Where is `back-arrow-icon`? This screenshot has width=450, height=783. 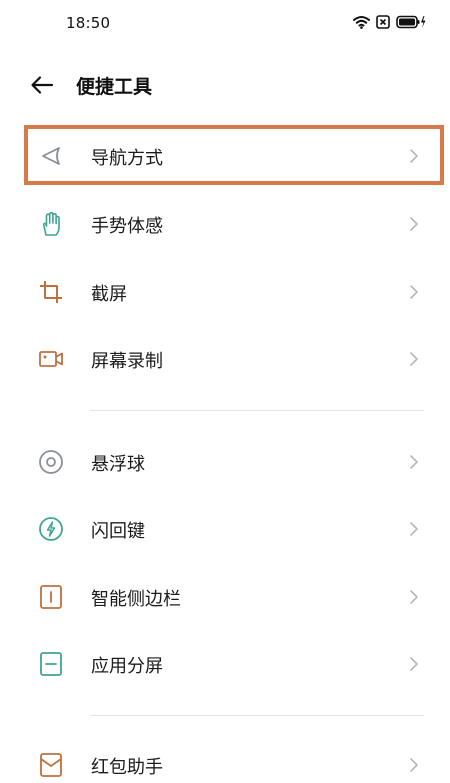 back-arrow-icon is located at coordinates (42, 85).